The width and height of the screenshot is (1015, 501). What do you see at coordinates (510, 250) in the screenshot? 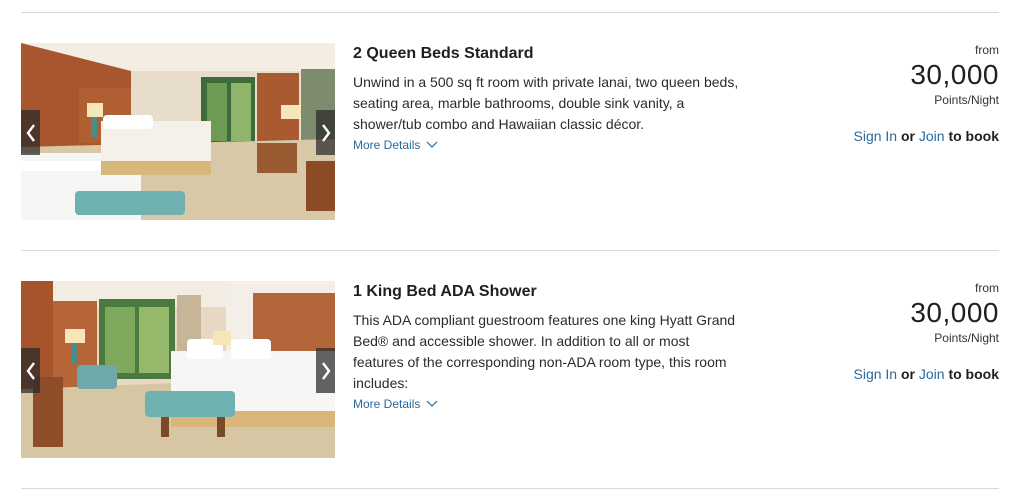
I see `room-divider` at bounding box center [510, 250].